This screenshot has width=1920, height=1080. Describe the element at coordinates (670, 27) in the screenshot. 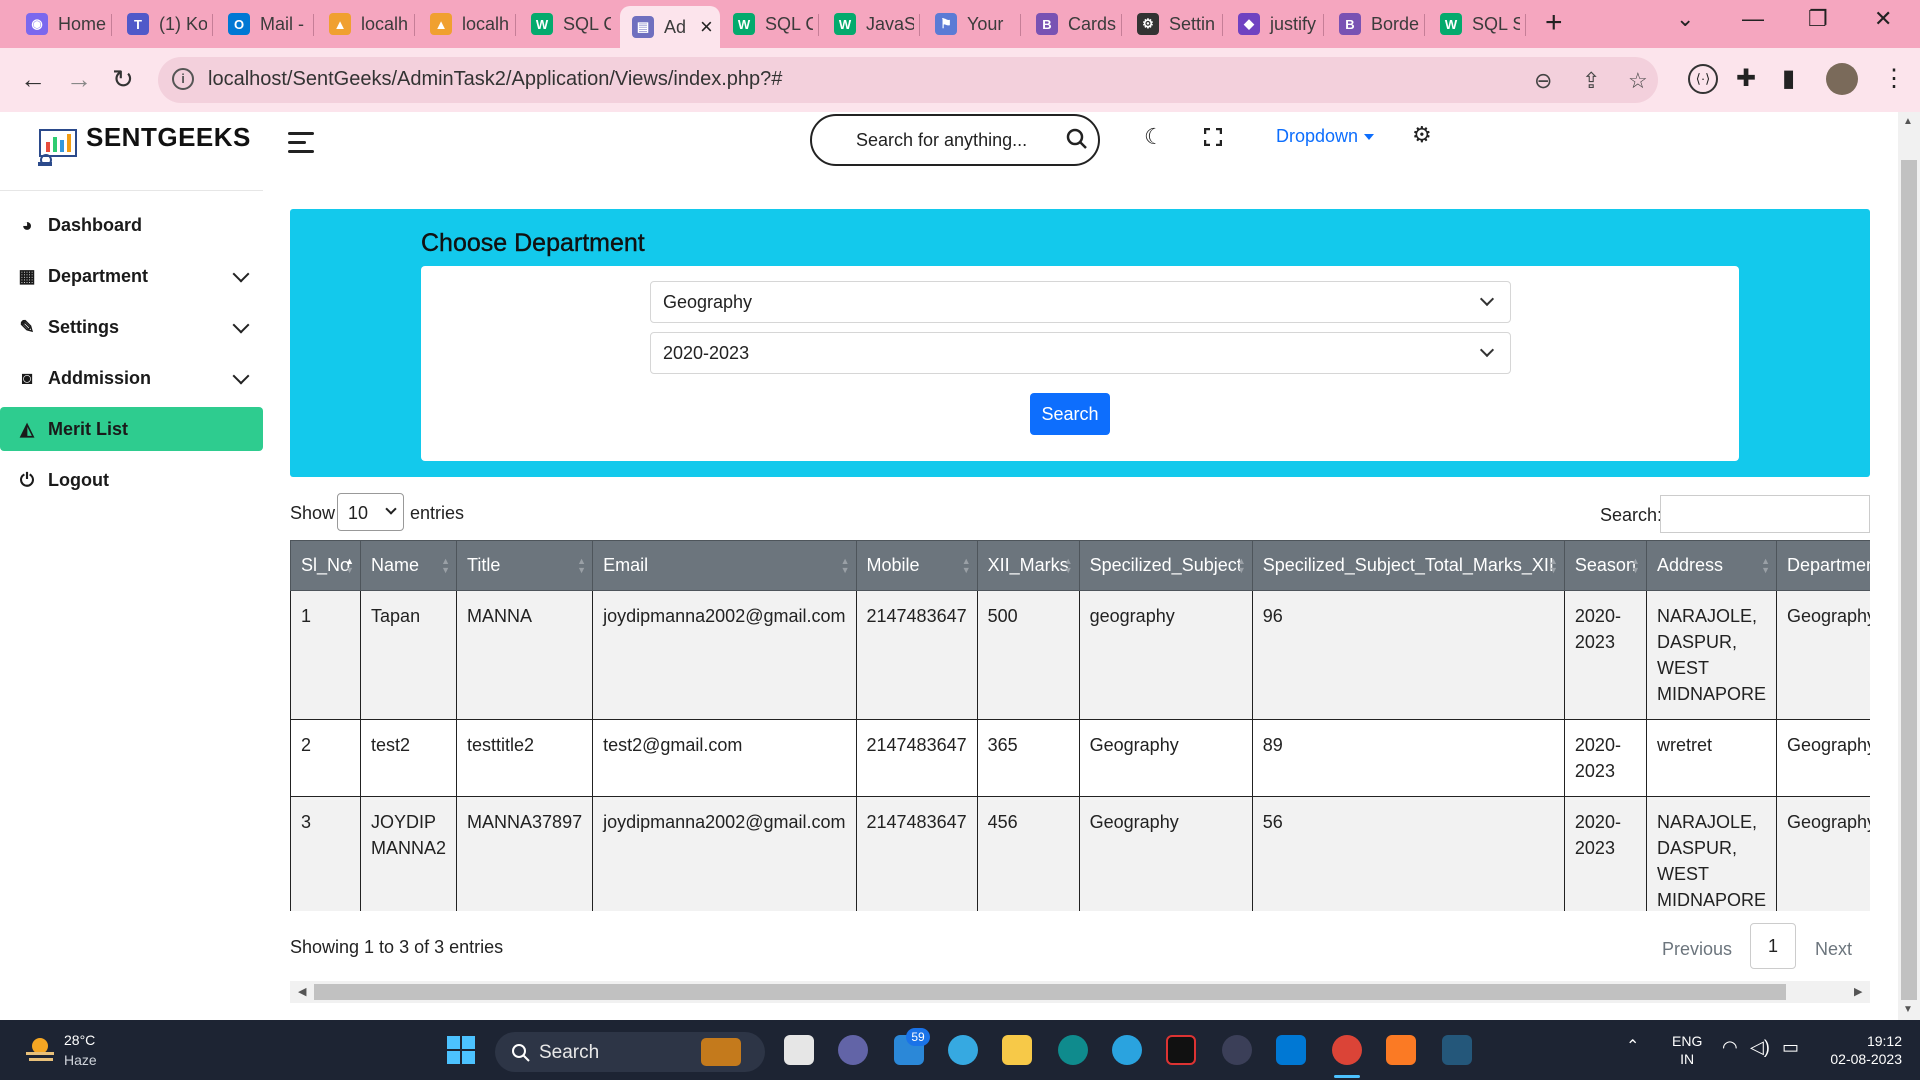

I see `browser-tab: ▤ Ad ×` at that location.